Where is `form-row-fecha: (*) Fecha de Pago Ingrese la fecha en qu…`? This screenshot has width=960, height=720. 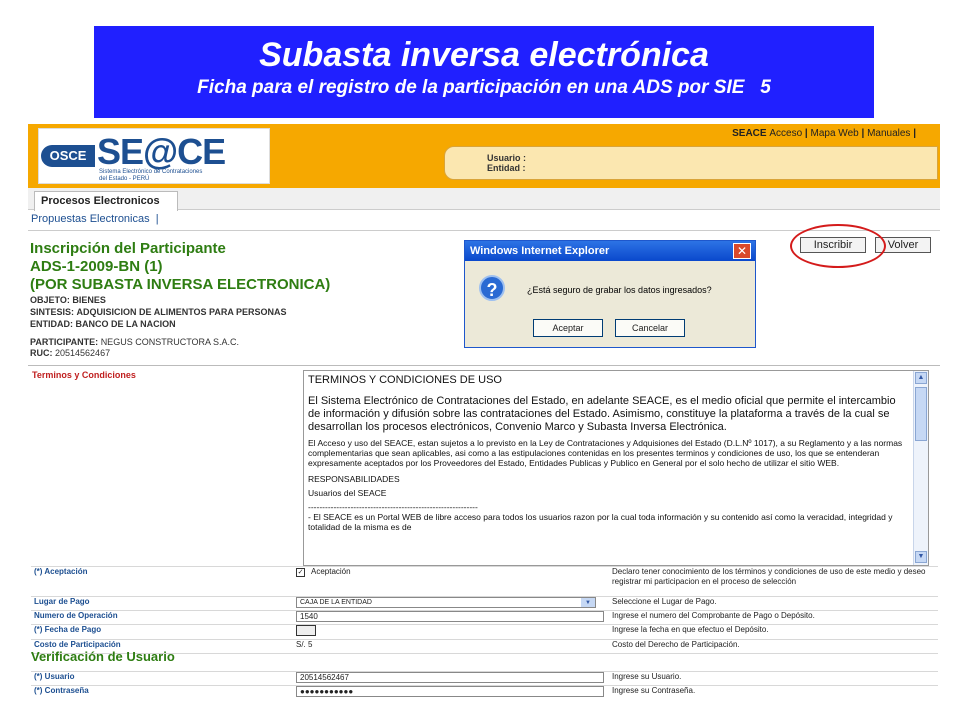
form-row-fecha: (*) Fecha de Pago Ingrese la fecha en qu… is located at coordinates (484, 632).